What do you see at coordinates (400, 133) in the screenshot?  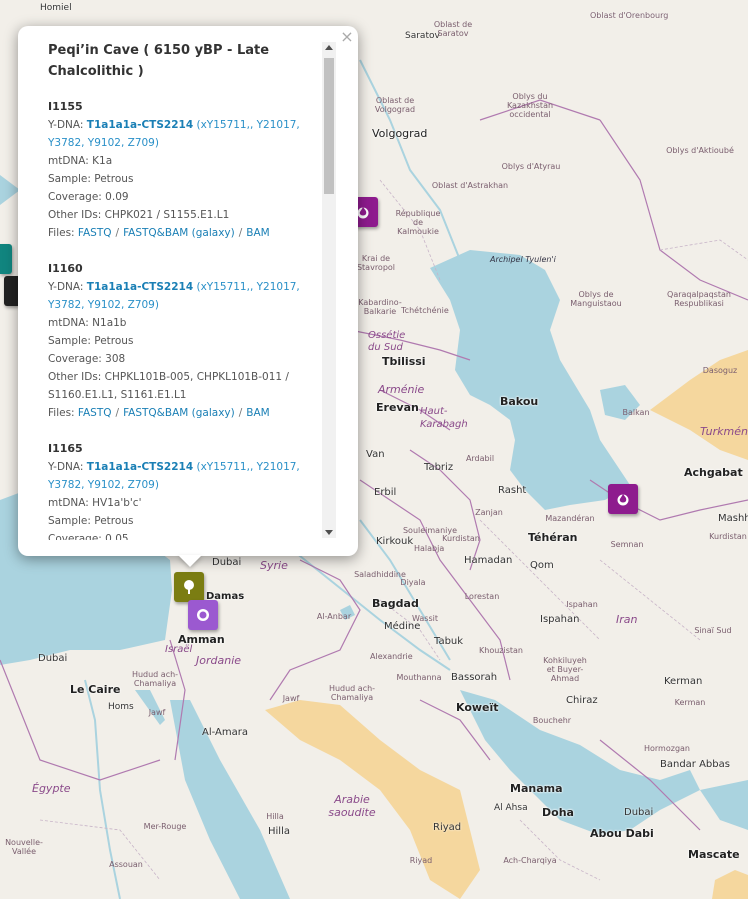 I see `label-volgograd: Volgograd` at bounding box center [400, 133].